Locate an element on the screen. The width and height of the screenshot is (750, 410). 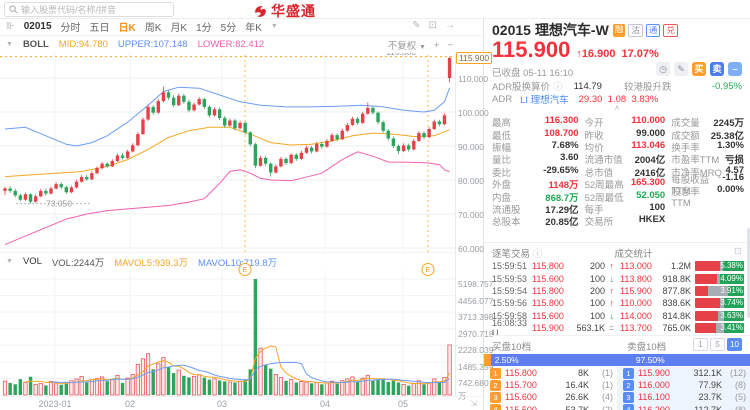
svg-text: 73.050 is located at coordinates (59, 204).